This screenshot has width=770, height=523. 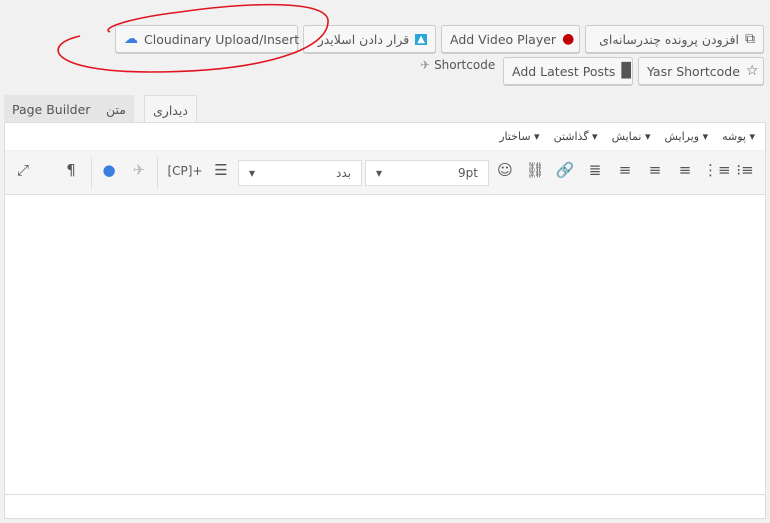 What do you see at coordinates (505, 170) in the screenshot?
I see `emoji-icon: ☺` at bounding box center [505, 170].